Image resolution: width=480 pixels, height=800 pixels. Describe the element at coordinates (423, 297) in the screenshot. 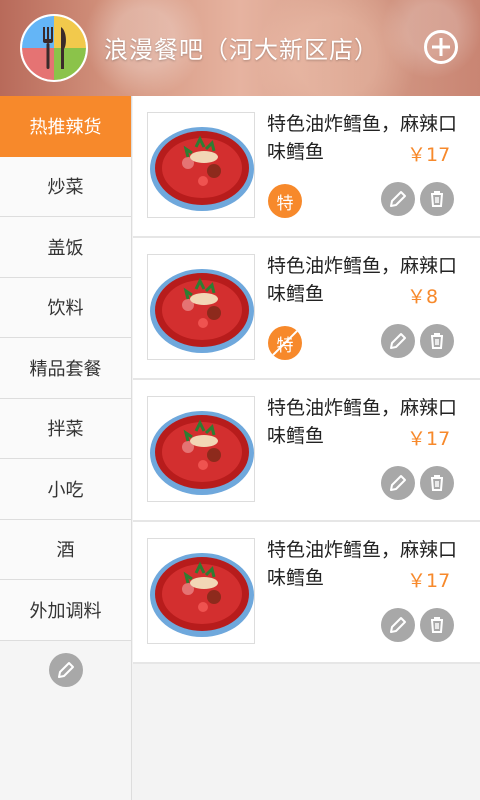

I see `dish-price: ￥8` at that location.